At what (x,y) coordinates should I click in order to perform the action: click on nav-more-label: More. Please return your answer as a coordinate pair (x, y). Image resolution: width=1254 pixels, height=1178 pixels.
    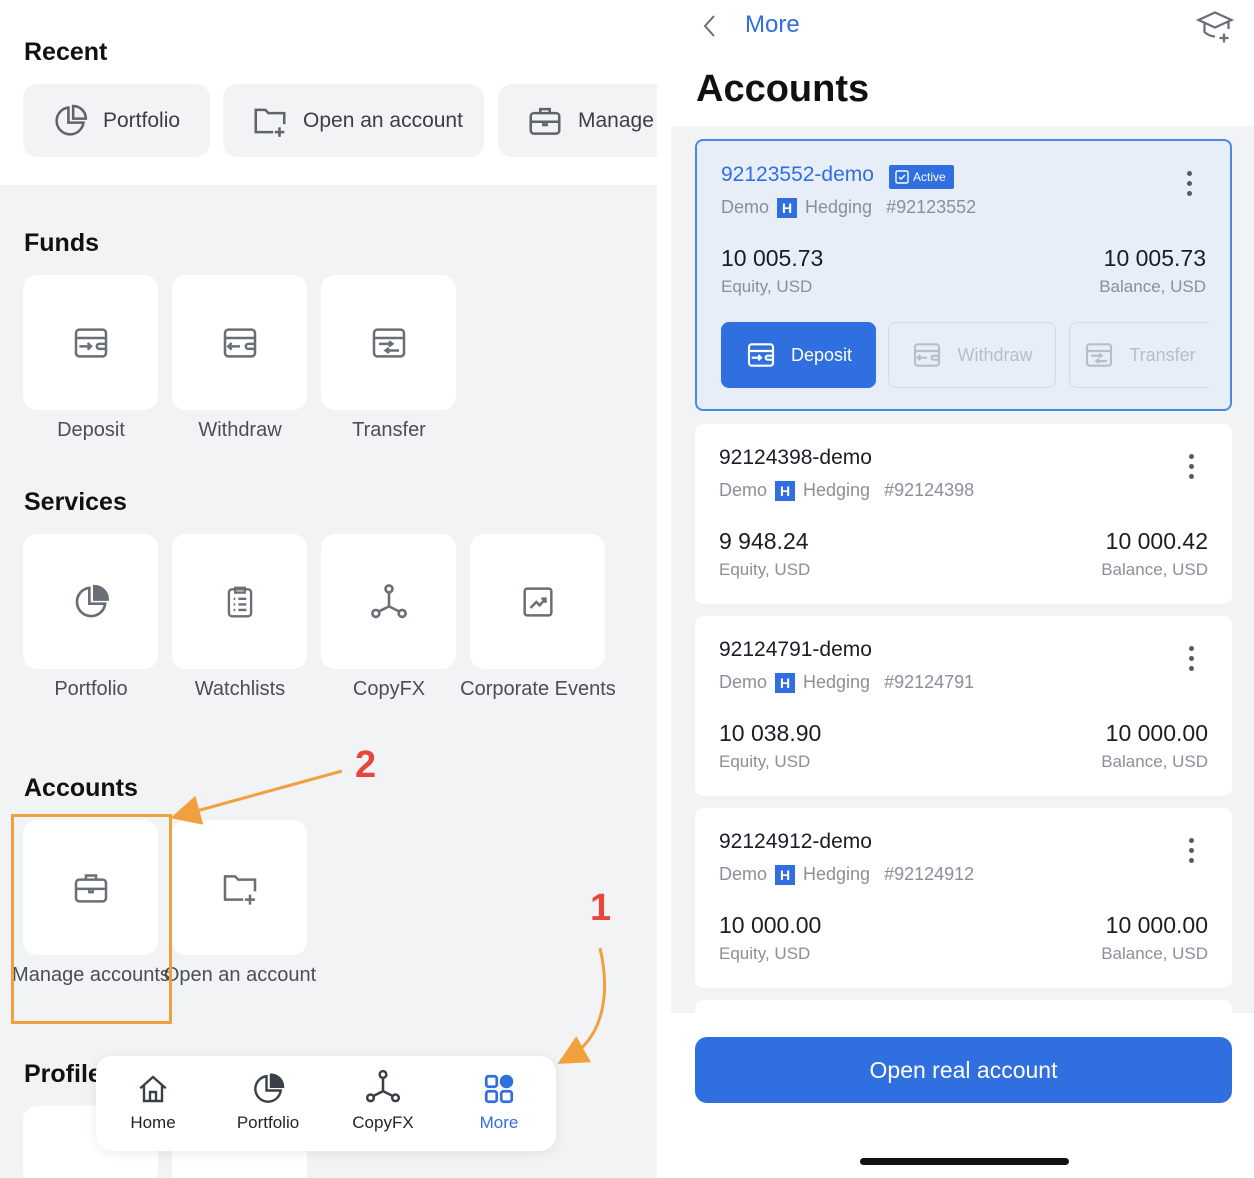
    Looking at the image, I should click on (499, 1122).